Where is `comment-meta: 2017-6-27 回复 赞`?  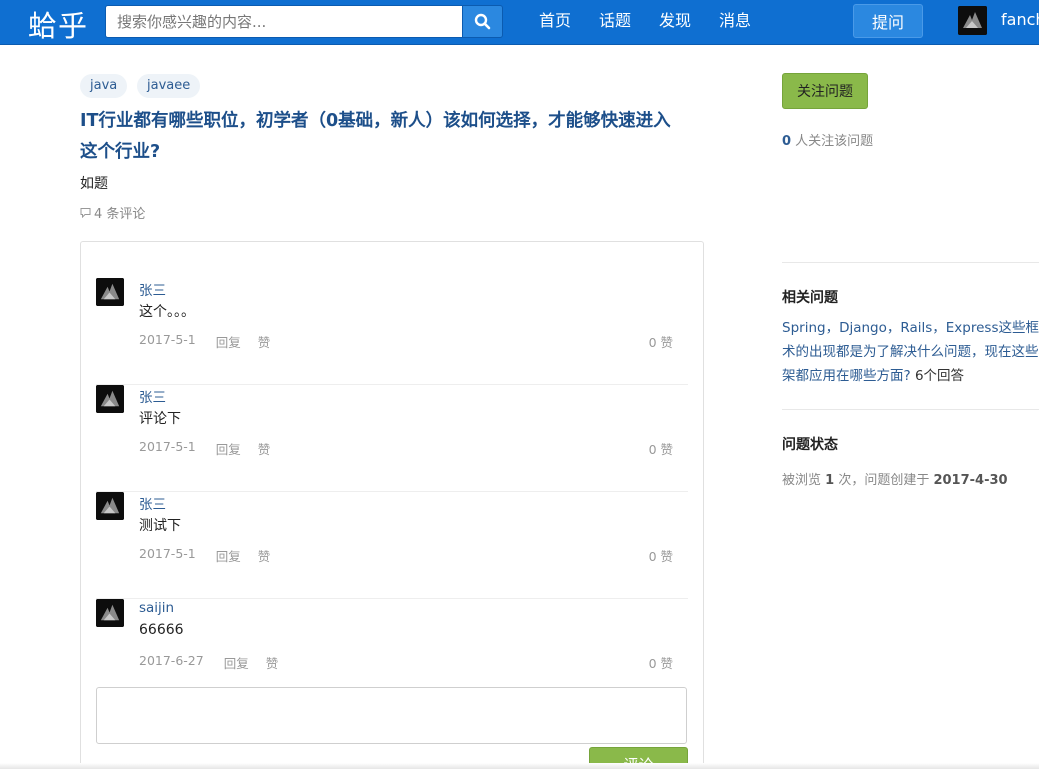
comment-meta: 2017-6-27 回复 赞 is located at coordinates (217, 662).